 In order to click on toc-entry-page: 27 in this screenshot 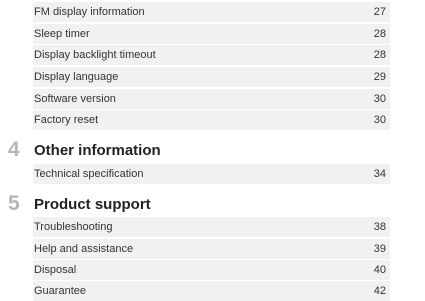, I will do `click(379, 12)`.